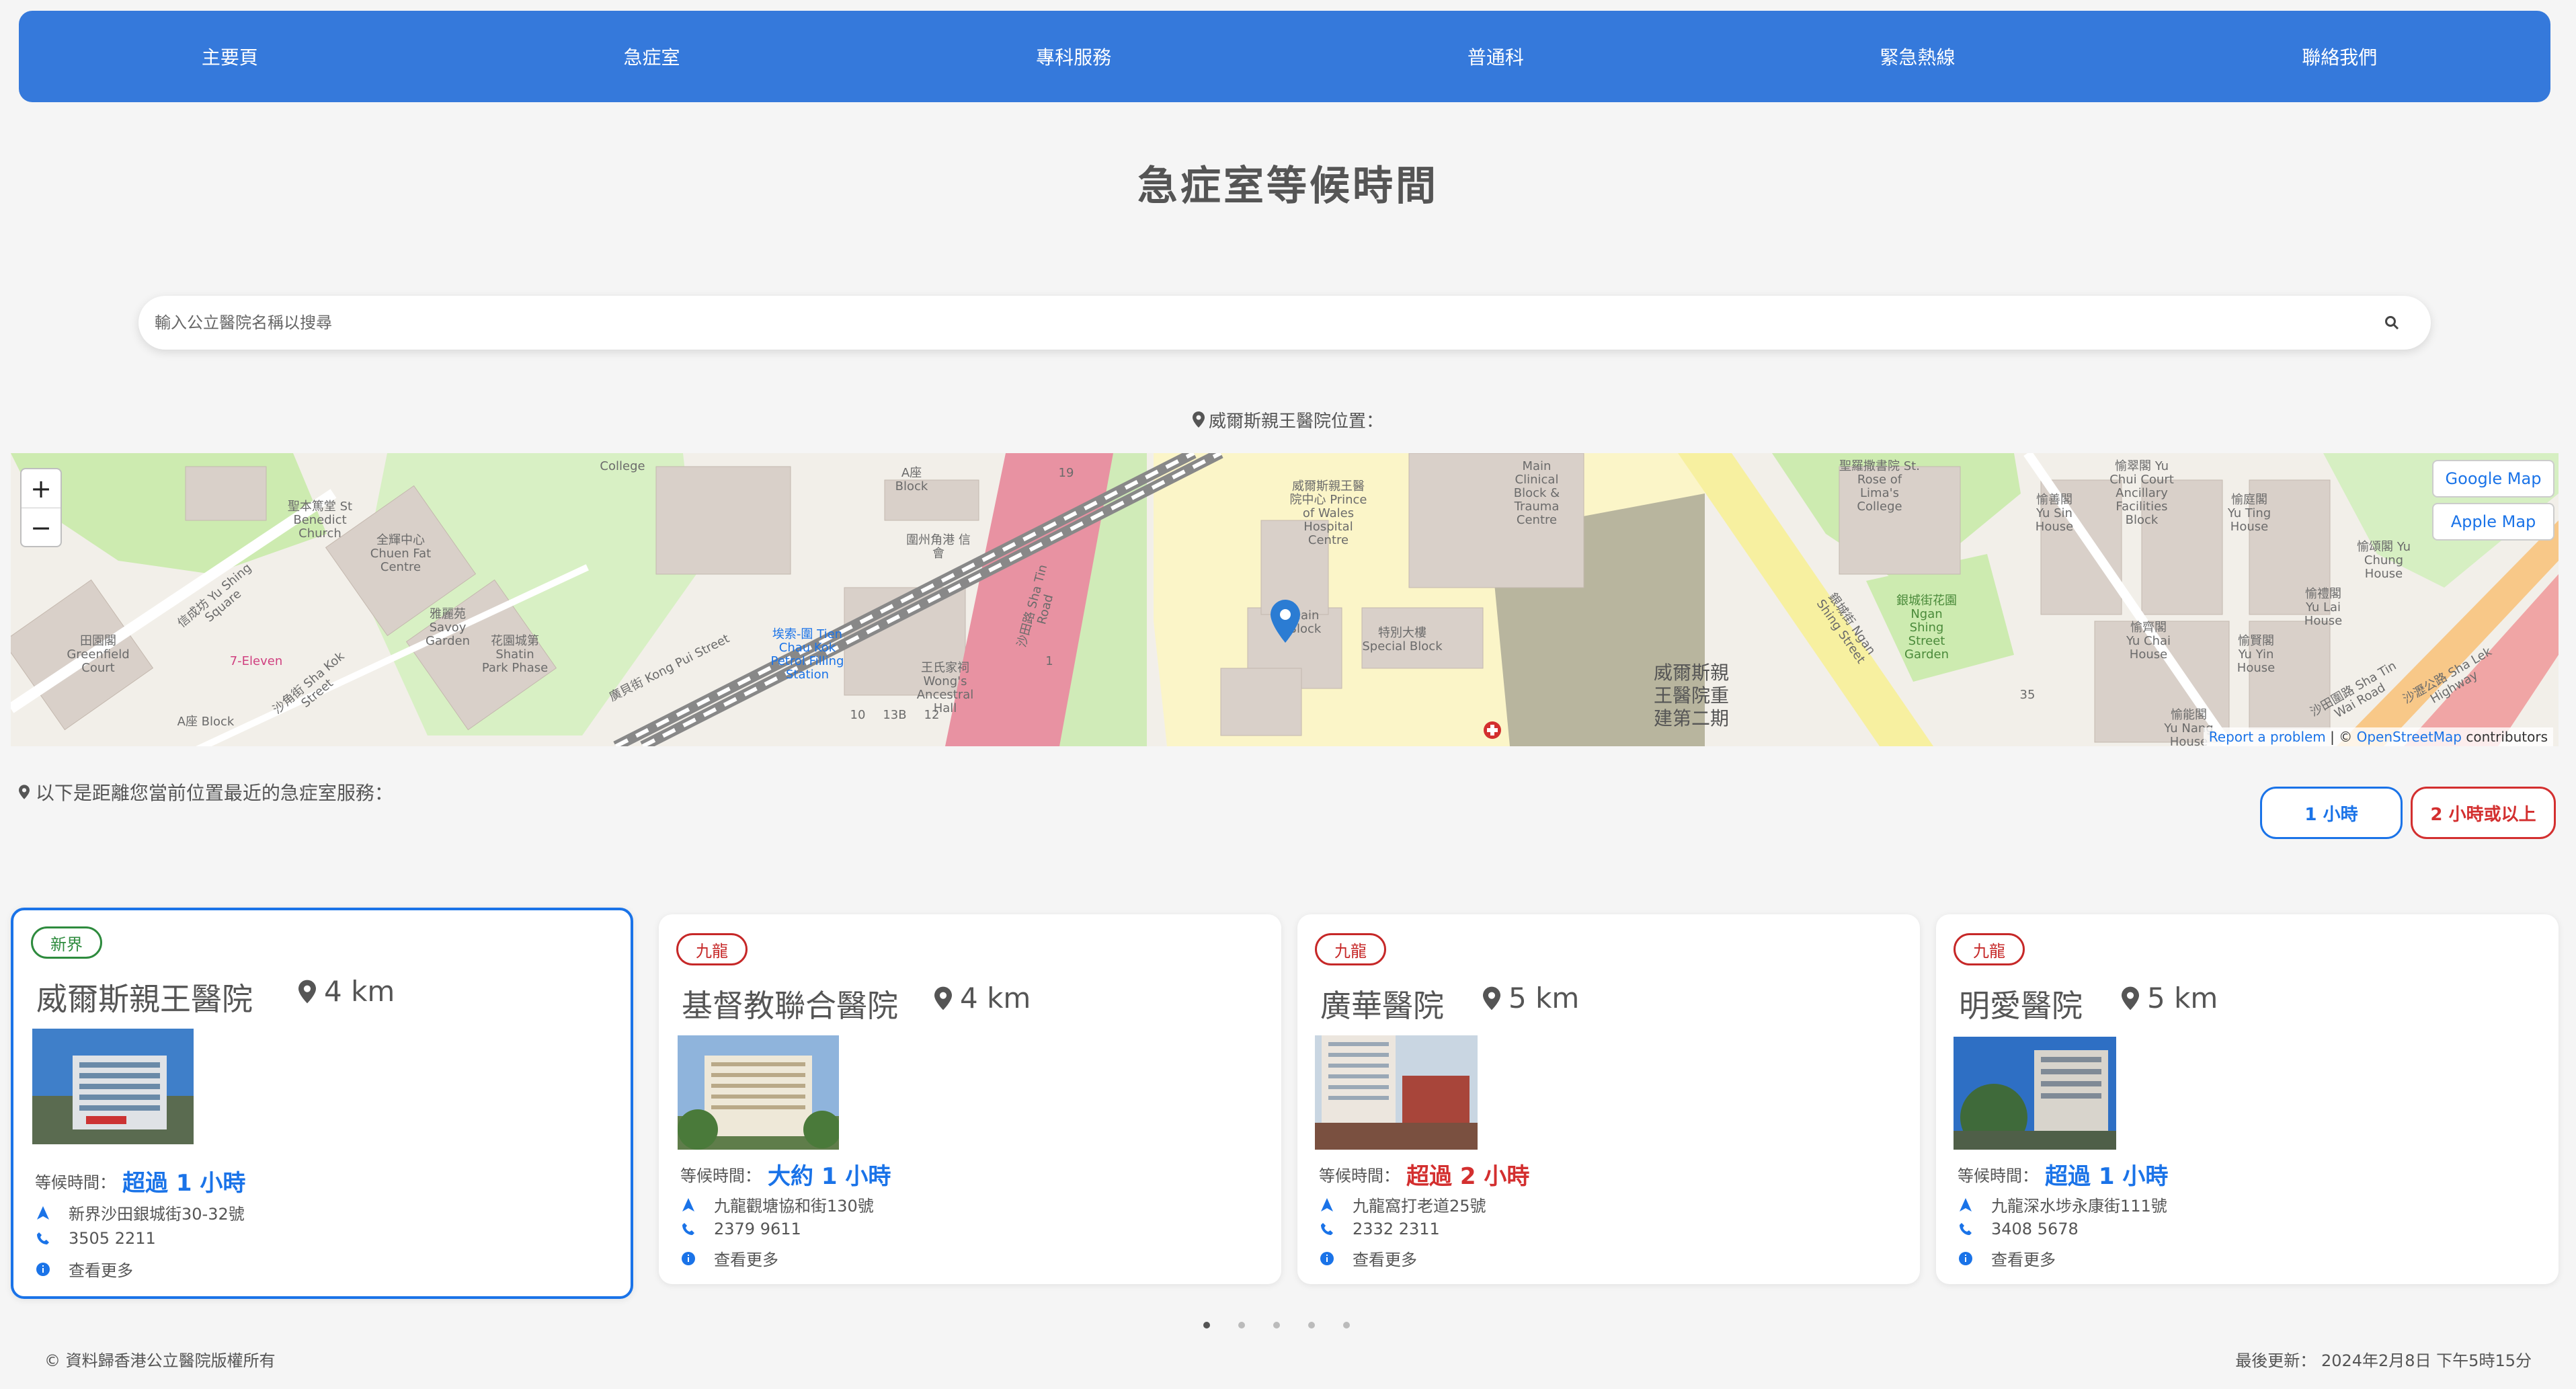  I want to click on phone-text: 2379 9611, so click(757, 1229).